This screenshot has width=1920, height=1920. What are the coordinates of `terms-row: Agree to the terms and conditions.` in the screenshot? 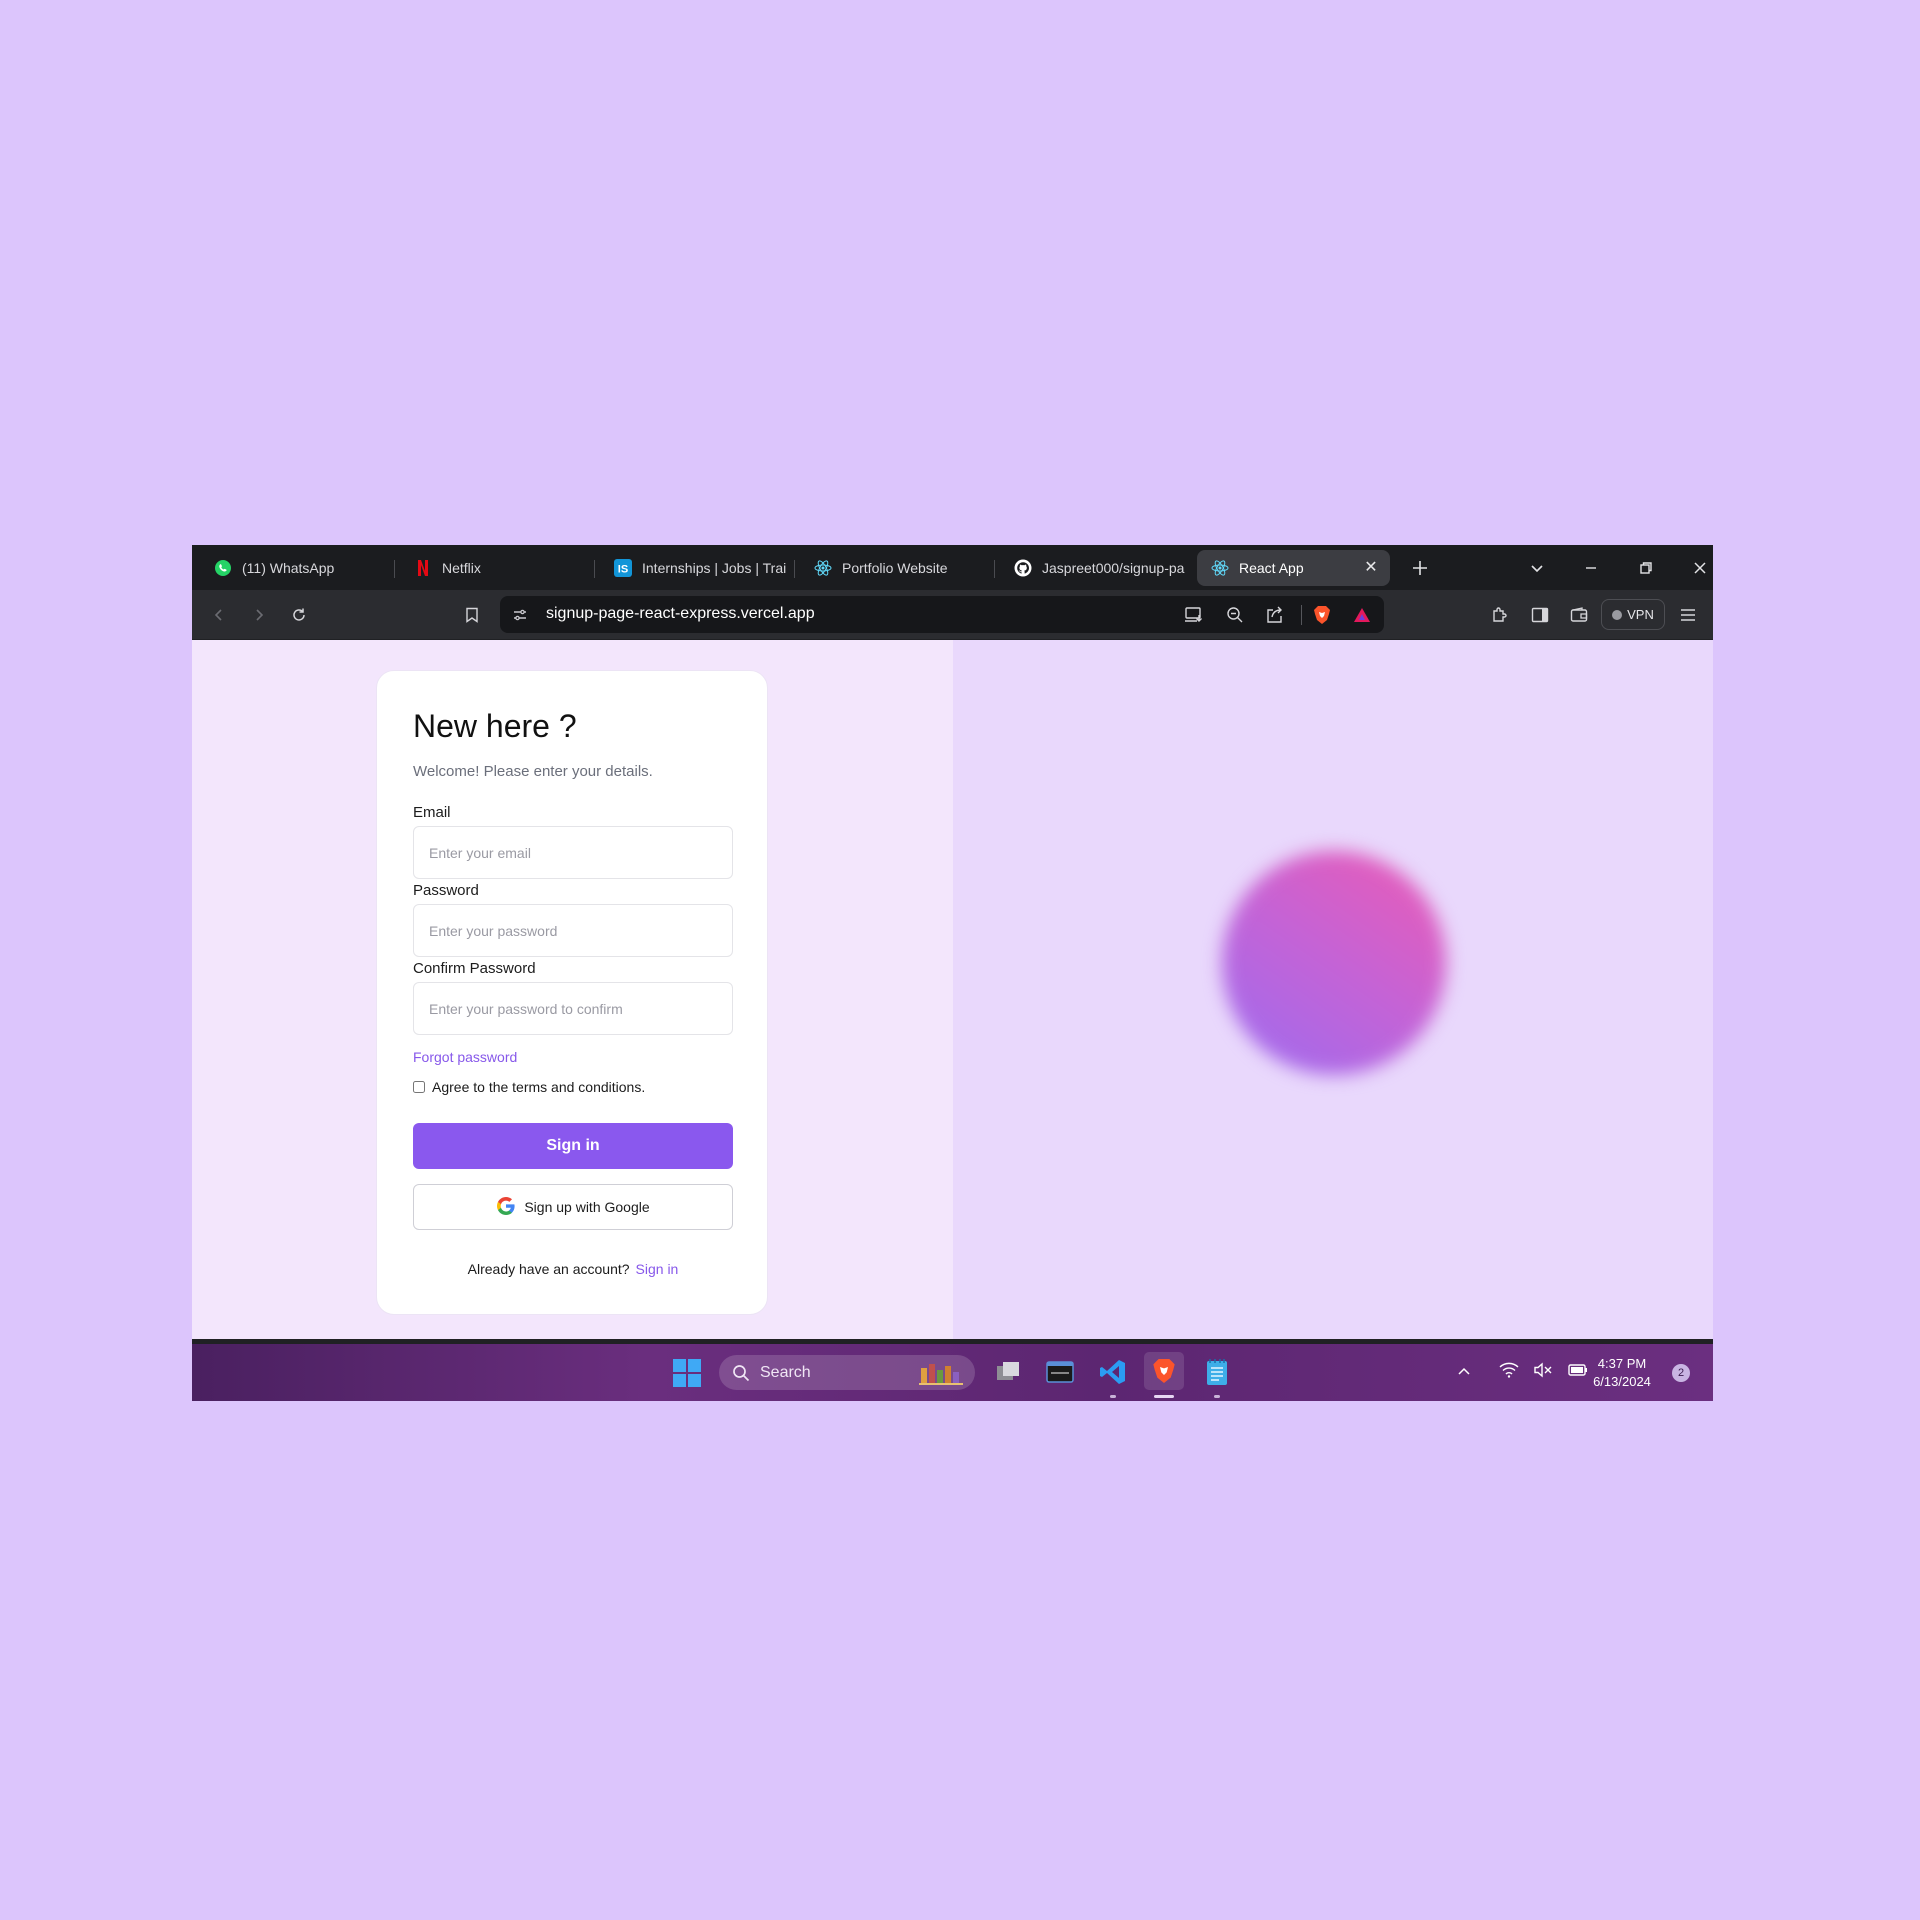 It's located at (529, 1087).